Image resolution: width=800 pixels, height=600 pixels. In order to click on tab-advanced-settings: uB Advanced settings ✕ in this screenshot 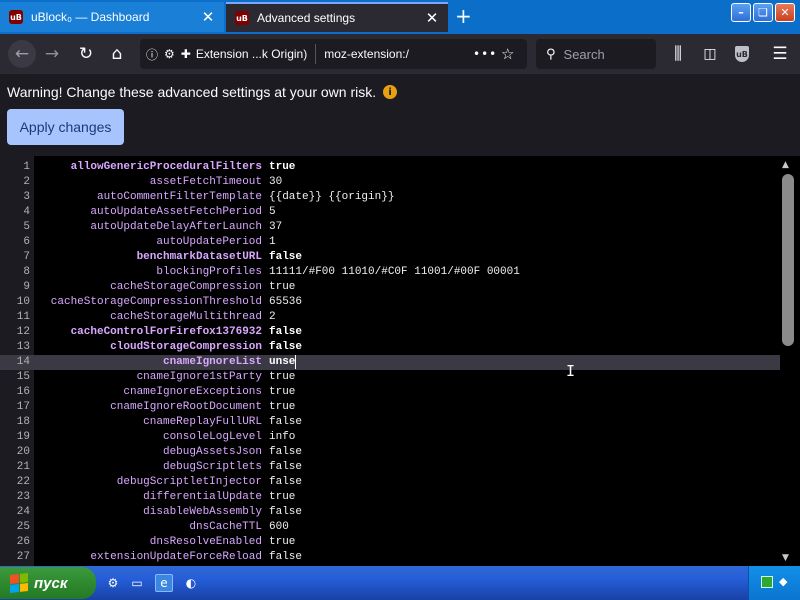, I will do `click(337, 17)`.